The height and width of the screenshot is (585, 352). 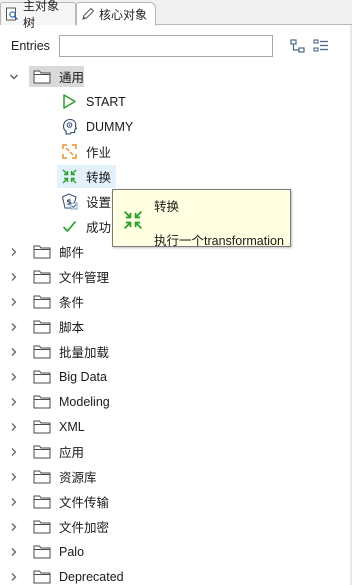 What do you see at coordinates (72, 426) in the screenshot?
I see `folder-label: XML` at bounding box center [72, 426].